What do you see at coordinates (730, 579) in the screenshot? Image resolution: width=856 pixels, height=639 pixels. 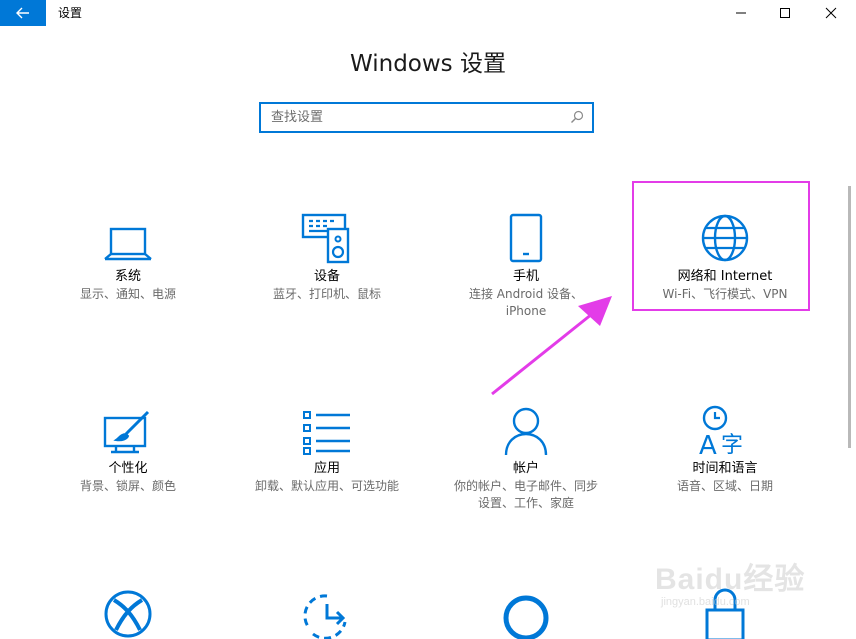 I see `watermark-text: Baidu经验` at bounding box center [730, 579].